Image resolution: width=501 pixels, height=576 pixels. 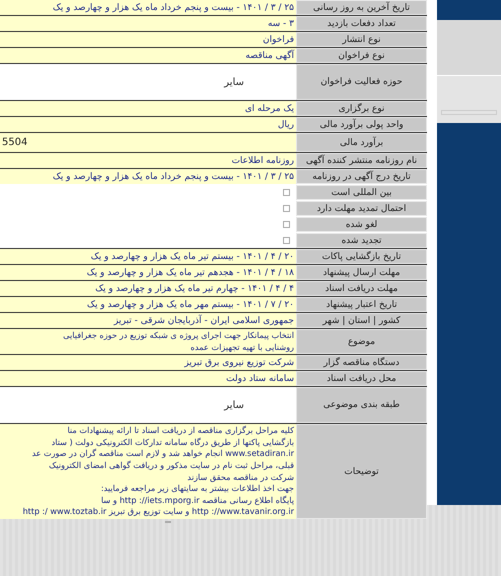 What do you see at coordinates (240, 478) in the screenshot?
I see `cell-text-line: شرکت در مناقصه محقق سازند` at bounding box center [240, 478].